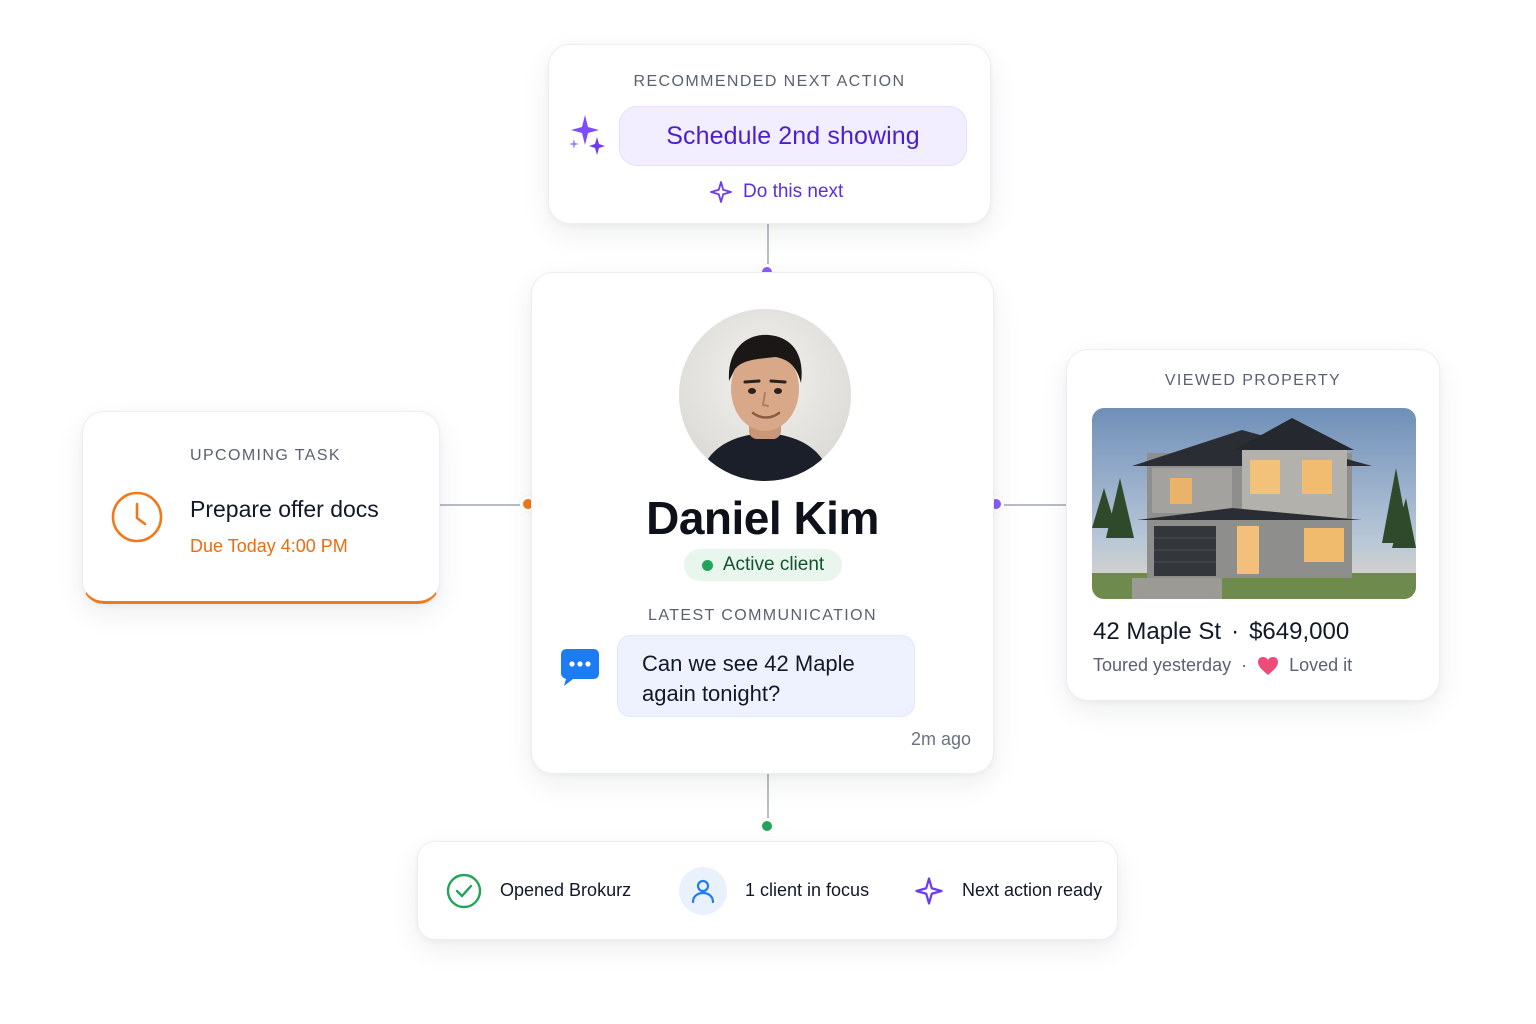 This screenshot has height=1024, width=1536. What do you see at coordinates (481, 505) in the screenshot?
I see `connector-left` at bounding box center [481, 505].